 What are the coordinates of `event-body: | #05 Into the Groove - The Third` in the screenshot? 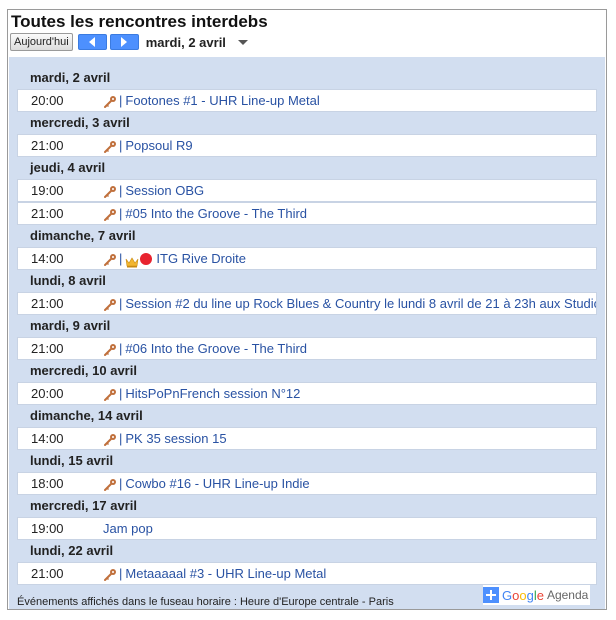 It's located at (205, 213).